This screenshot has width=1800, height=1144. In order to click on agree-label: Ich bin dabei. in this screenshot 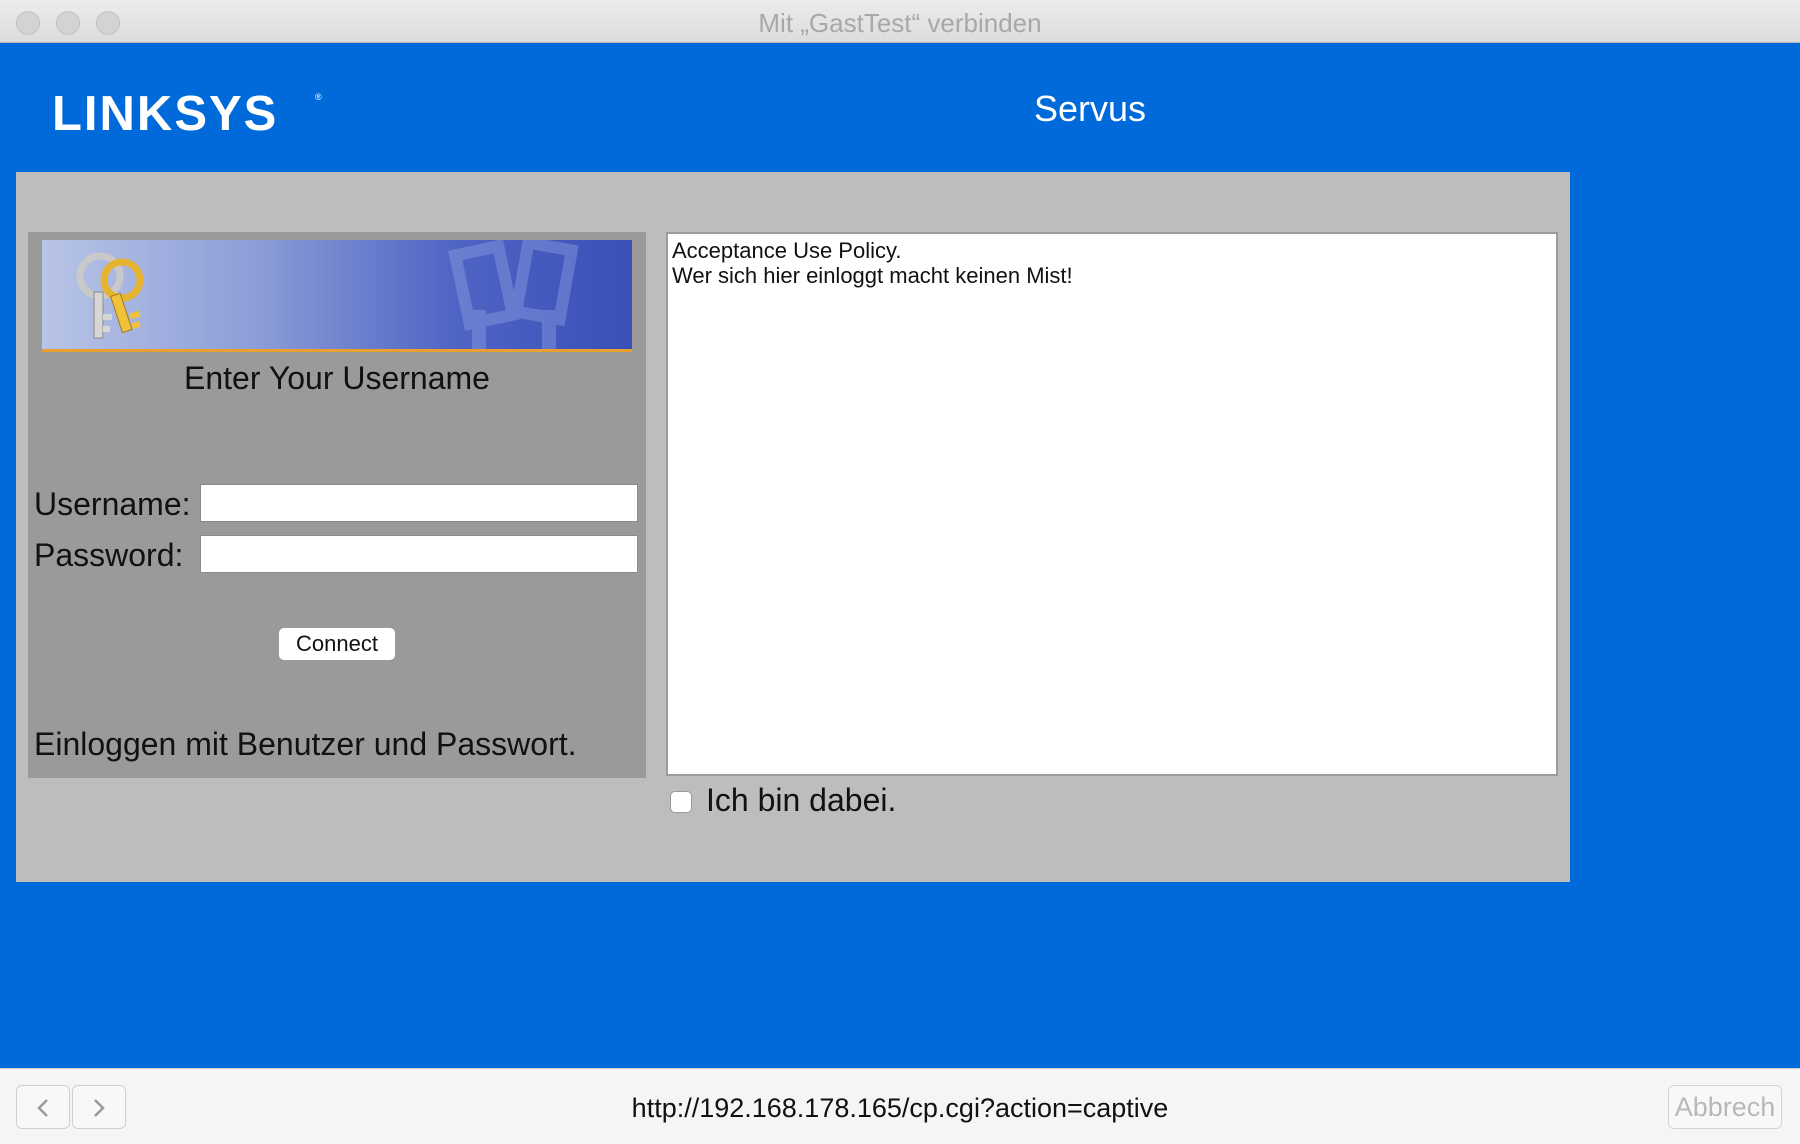, I will do `click(801, 800)`.